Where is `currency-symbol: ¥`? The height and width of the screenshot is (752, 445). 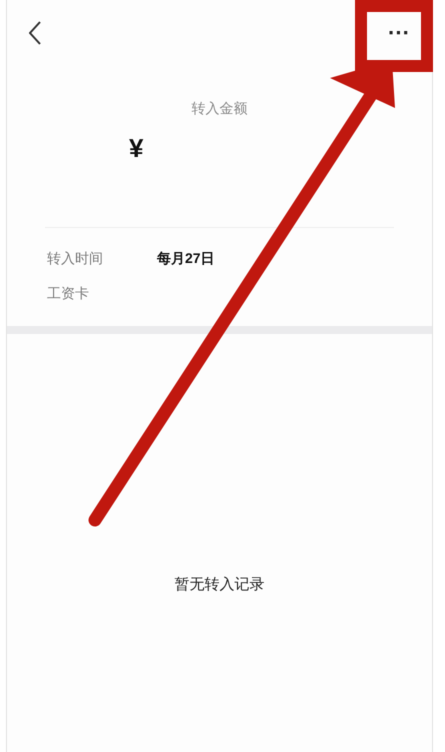
currency-symbol: ¥ is located at coordinates (136, 148).